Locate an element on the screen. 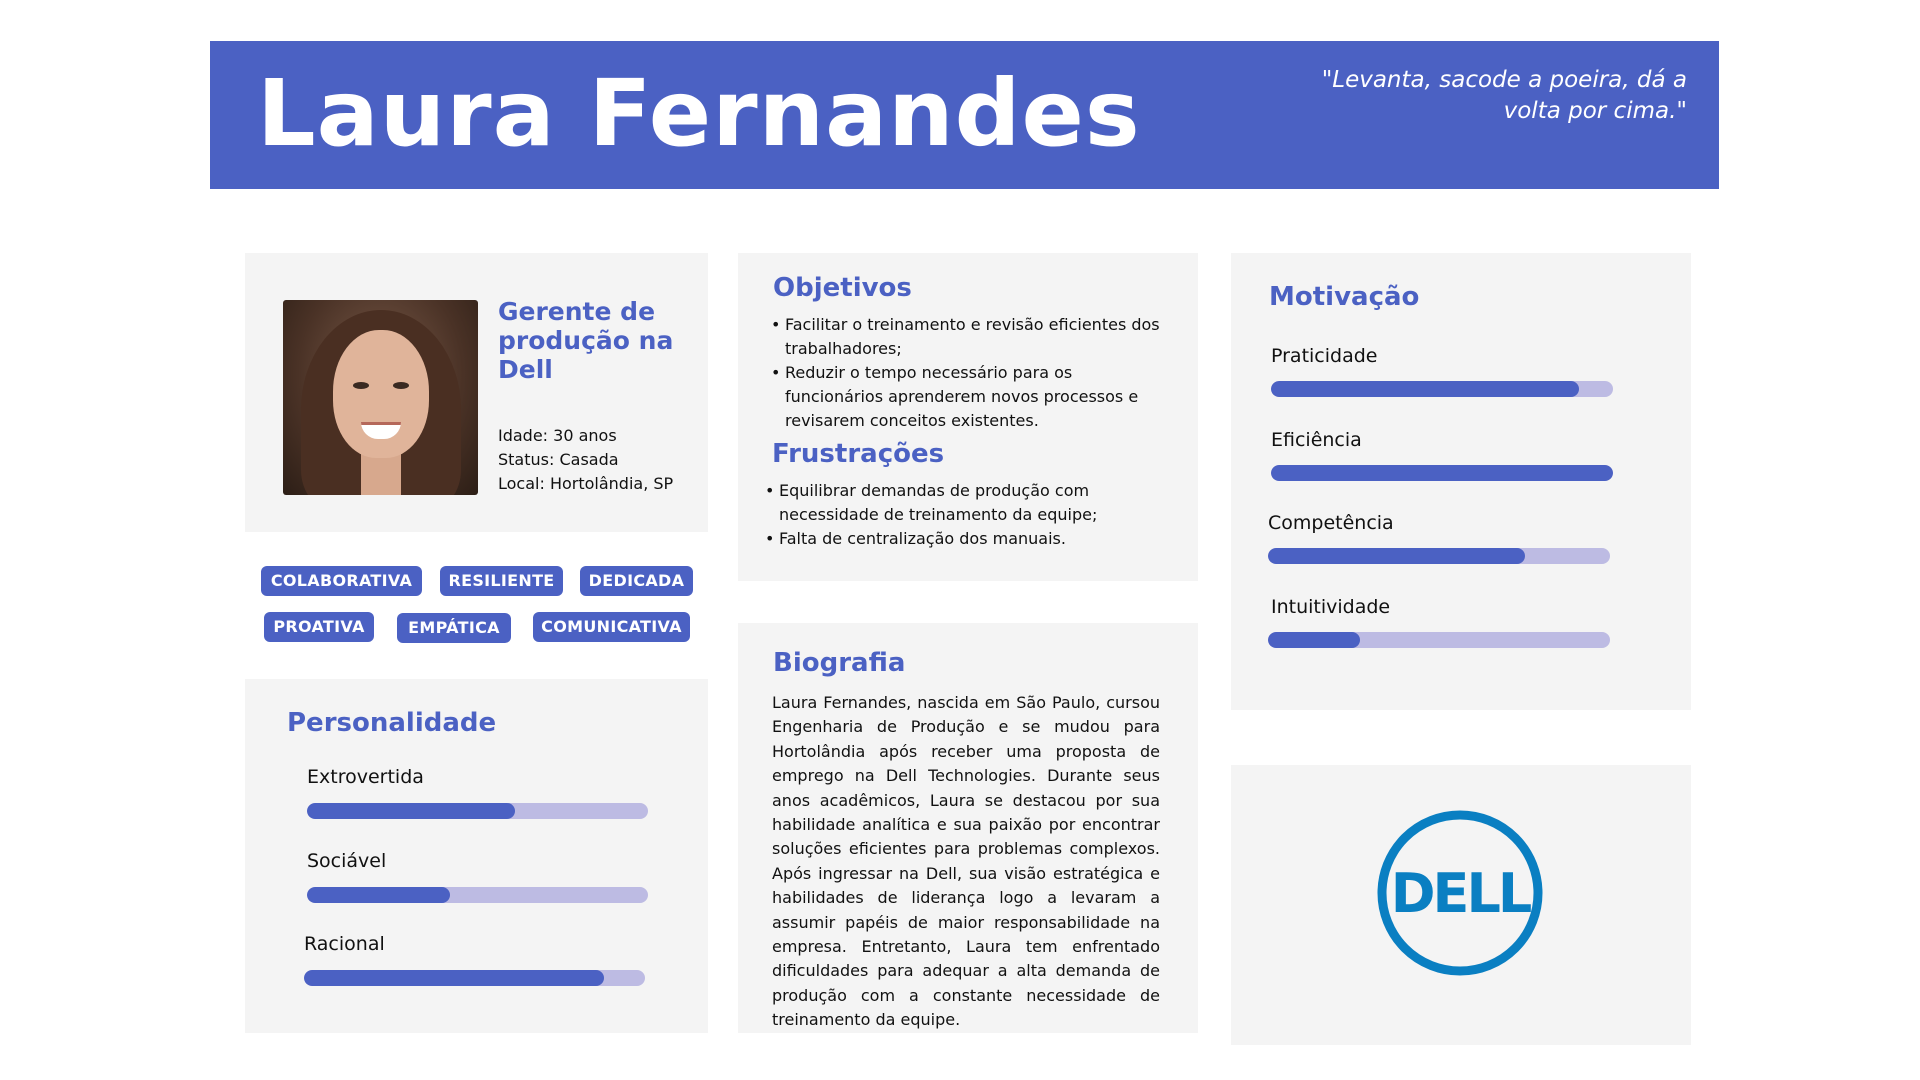  motivation-label: Intuitividade is located at coordinates (1331, 607).